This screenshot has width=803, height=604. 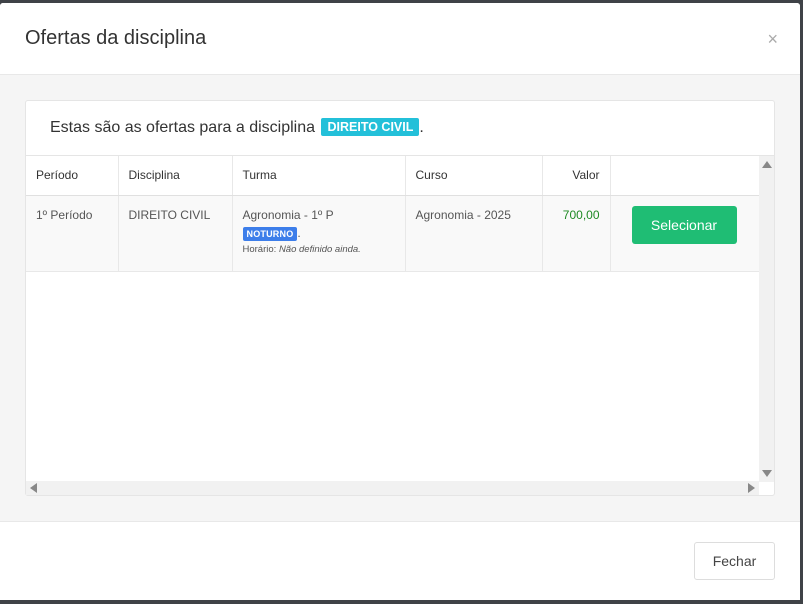 I want to click on horario-value: Não definido ainda., so click(x=319, y=249).